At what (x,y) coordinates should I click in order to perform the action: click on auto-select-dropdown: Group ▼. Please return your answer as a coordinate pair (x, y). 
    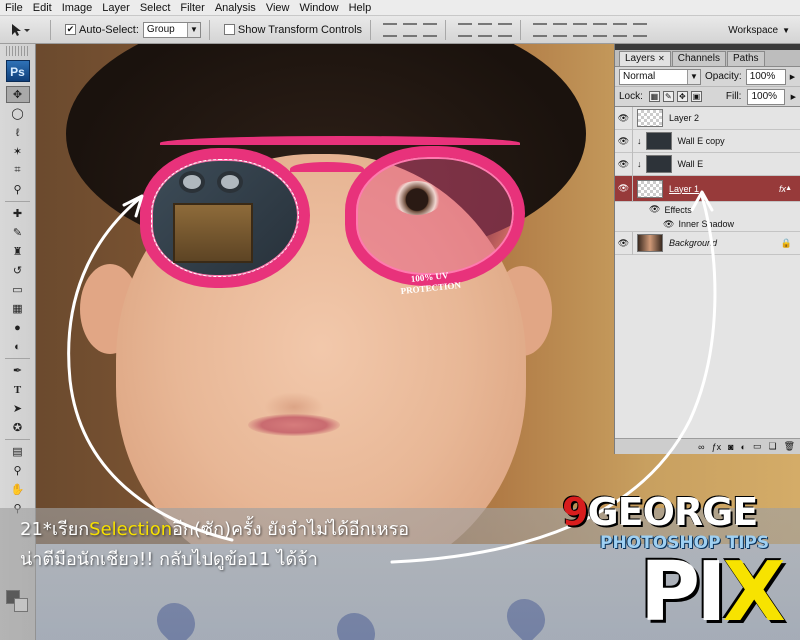
    Looking at the image, I should click on (171, 29).